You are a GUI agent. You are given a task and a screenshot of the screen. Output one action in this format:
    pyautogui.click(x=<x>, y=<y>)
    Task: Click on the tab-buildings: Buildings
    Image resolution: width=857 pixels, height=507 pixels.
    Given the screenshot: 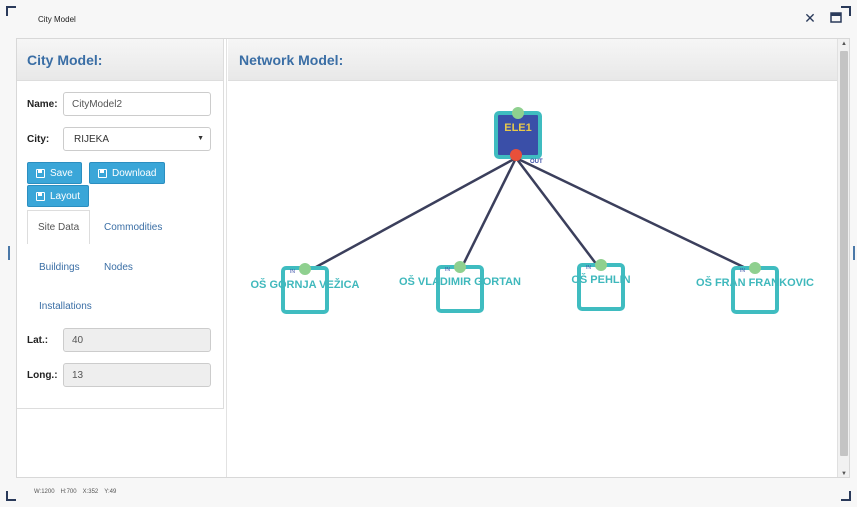 What is the action you would take?
    pyautogui.click(x=59, y=267)
    